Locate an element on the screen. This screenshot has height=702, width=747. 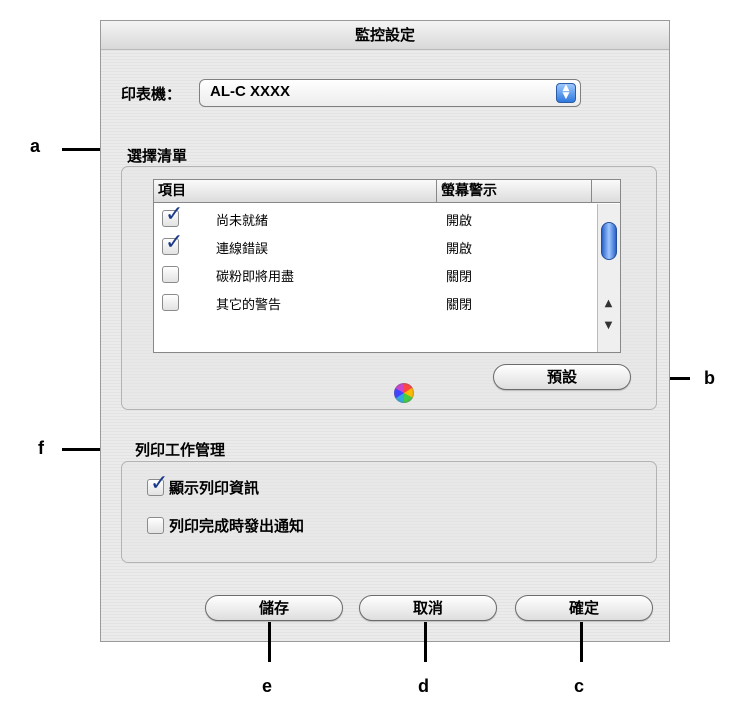
progress-spinner-icon is located at coordinates (404, 393).